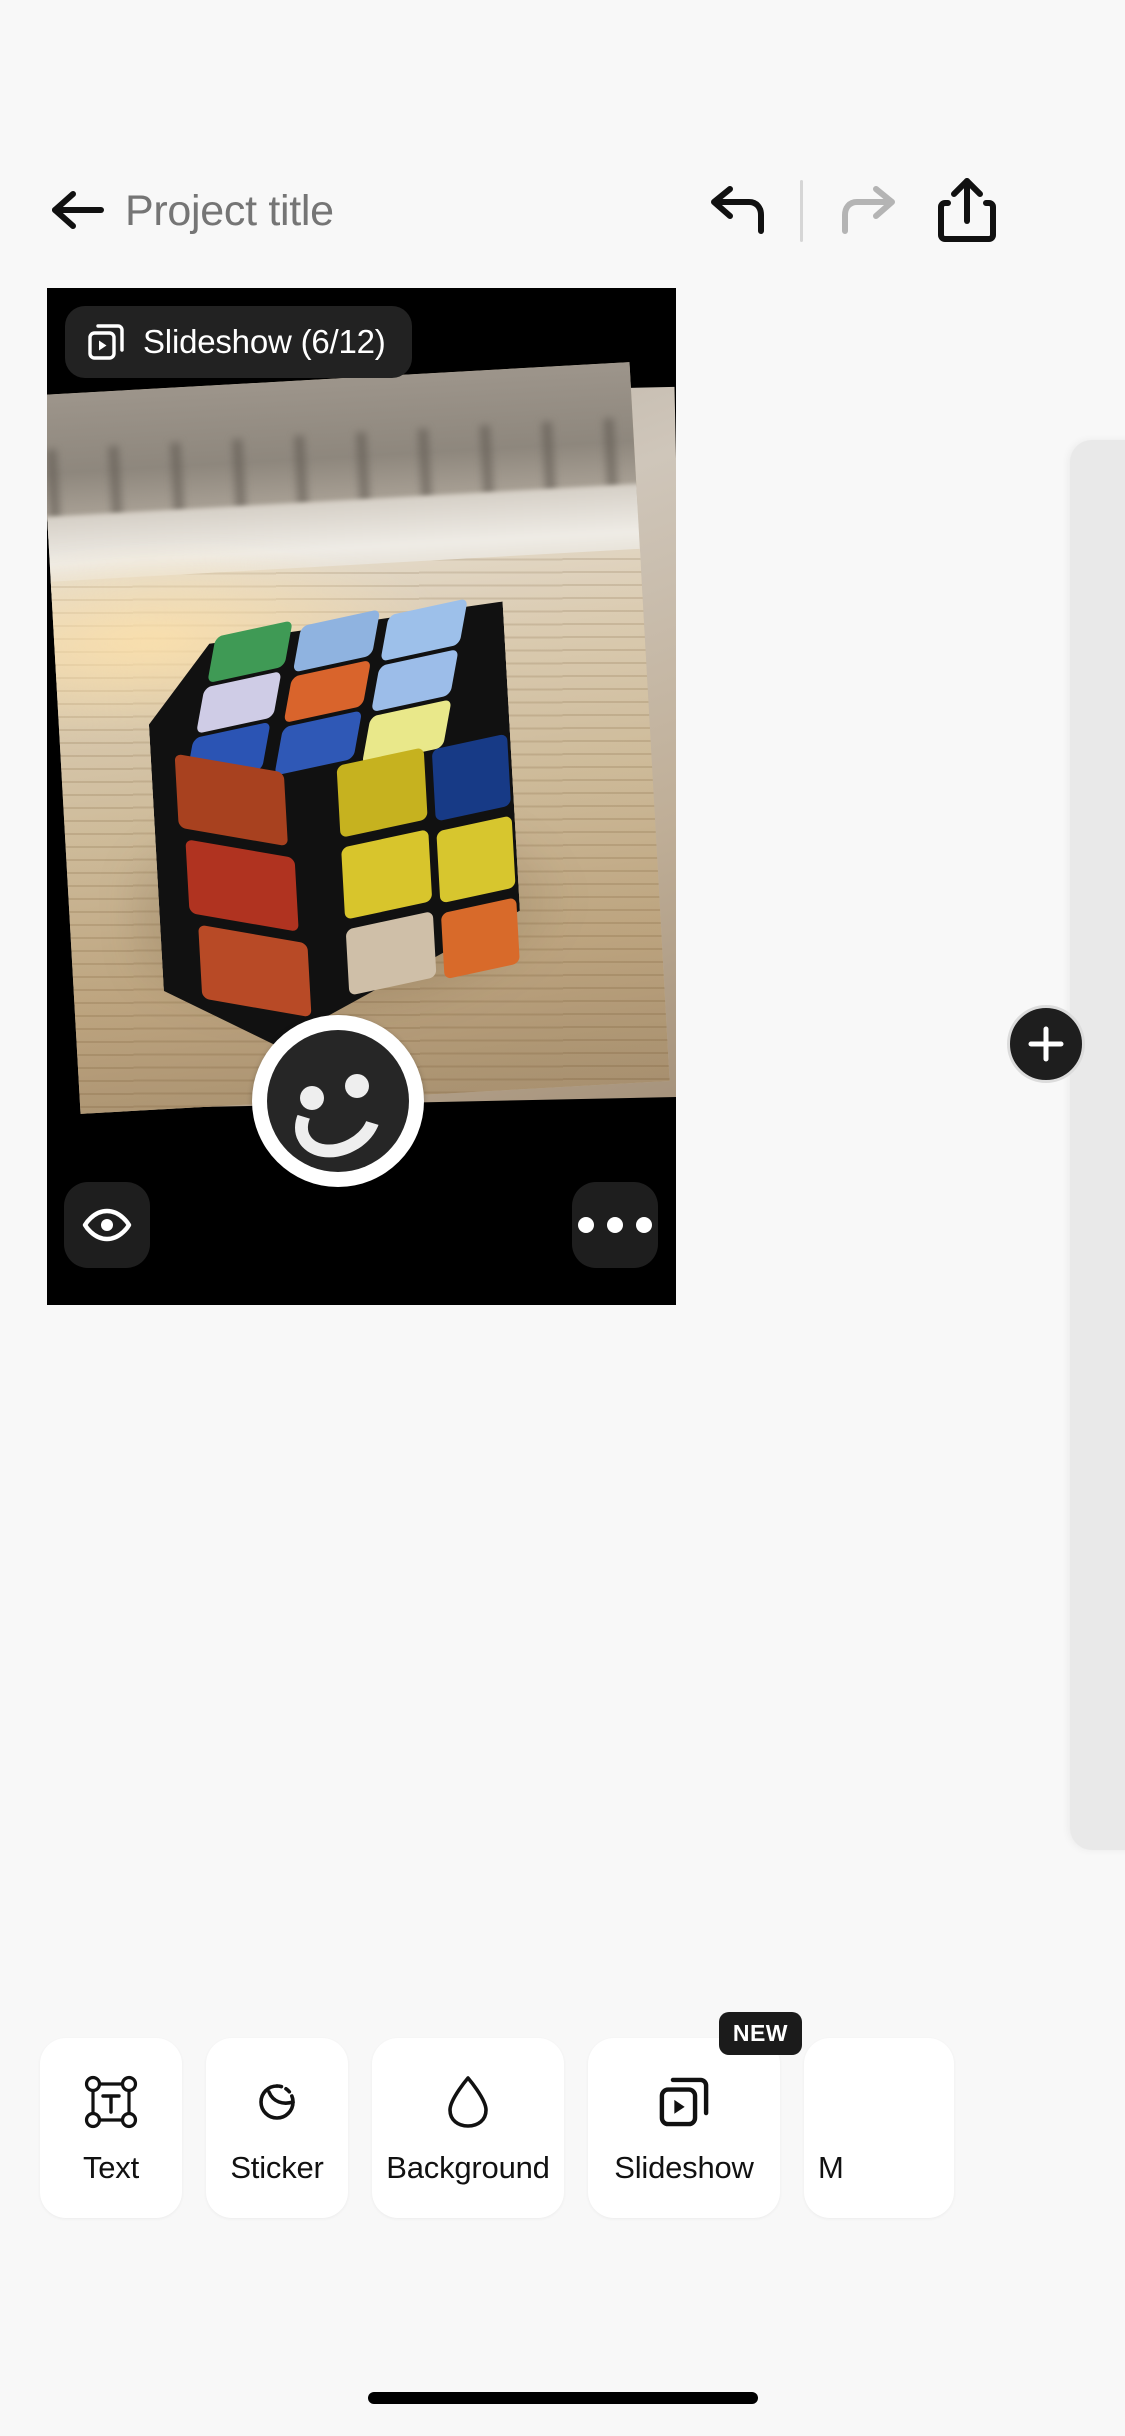  What do you see at coordinates (562, 123) in the screenshot?
I see `app-header` at bounding box center [562, 123].